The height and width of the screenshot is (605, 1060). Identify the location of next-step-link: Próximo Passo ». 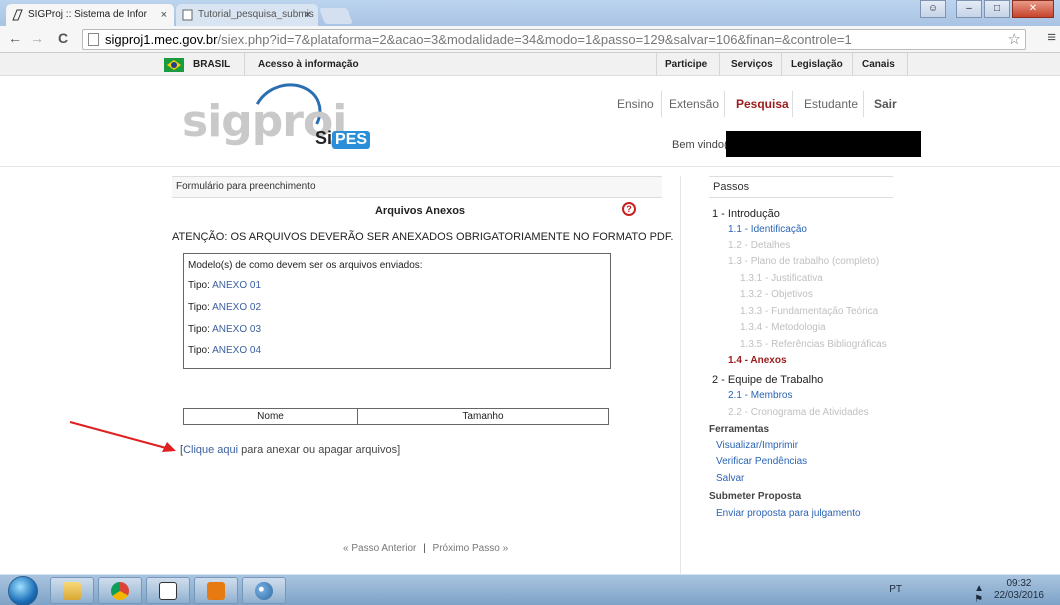
(471, 548).